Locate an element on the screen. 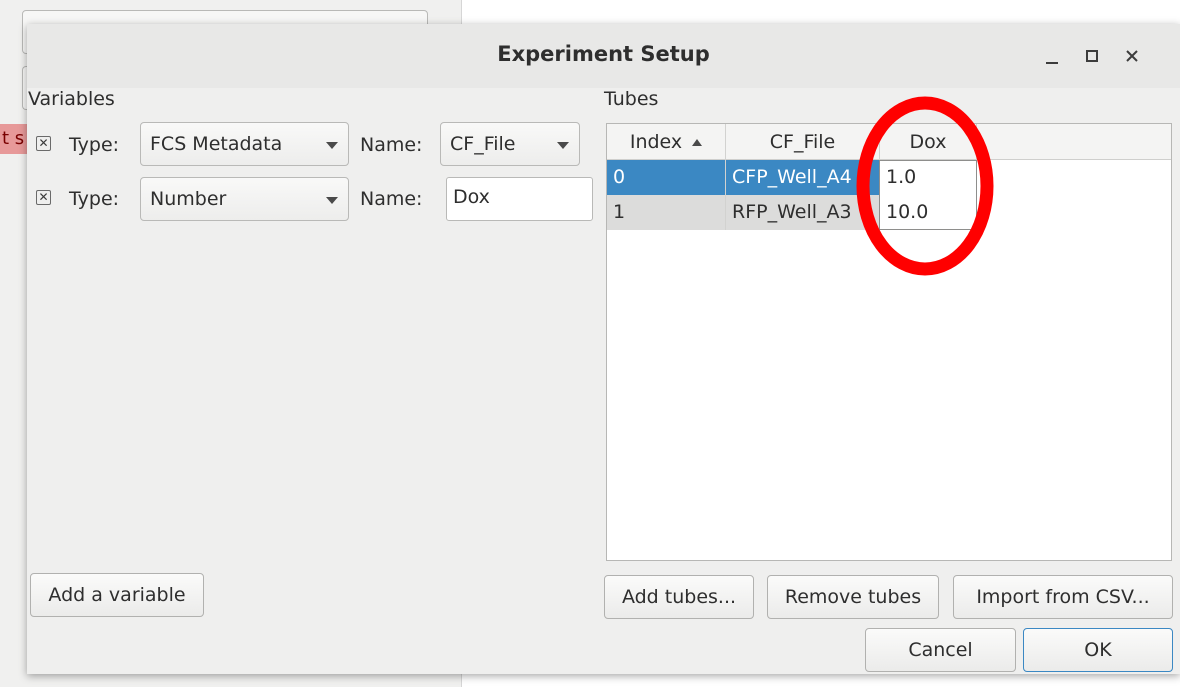 Image resolution: width=1180 pixels, height=687 pixels. name-dropdown: CF_File is located at coordinates (510, 144).